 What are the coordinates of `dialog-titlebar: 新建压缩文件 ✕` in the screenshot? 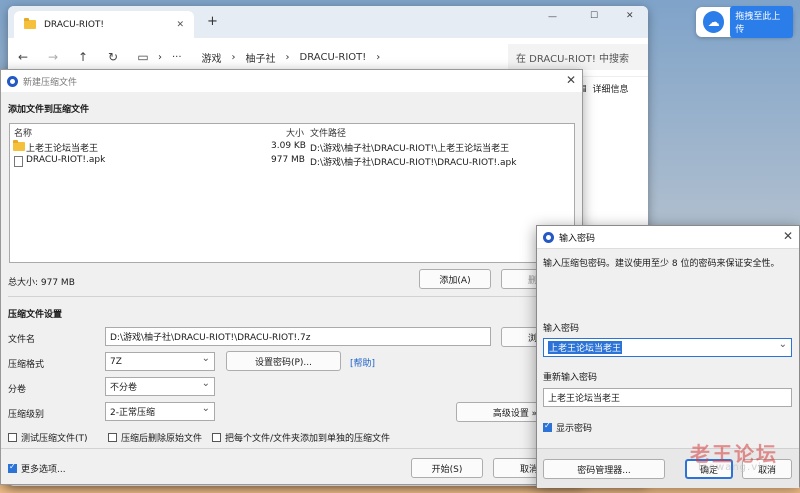 It's located at (291, 81).